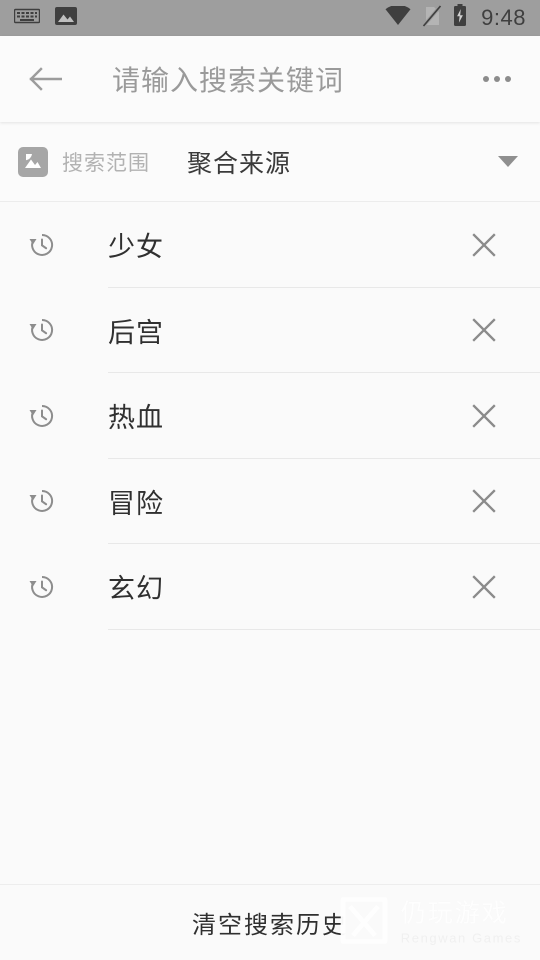  What do you see at coordinates (136, 418) in the screenshot?
I see `history-item-label: 热血` at bounding box center [136, 418].